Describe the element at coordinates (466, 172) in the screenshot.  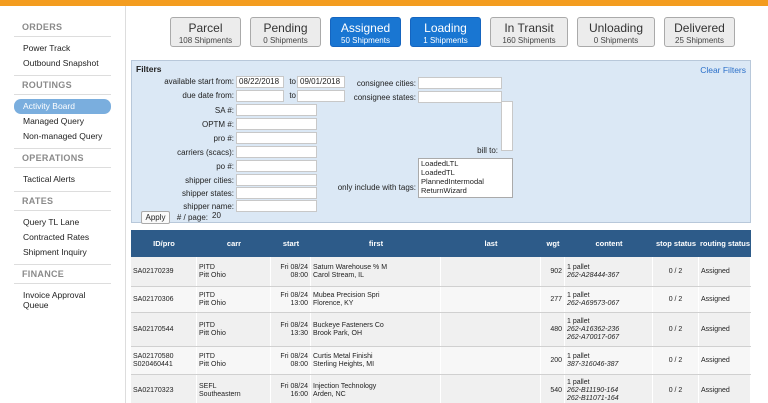
I see `tag-option: LoadedTL` at that location.